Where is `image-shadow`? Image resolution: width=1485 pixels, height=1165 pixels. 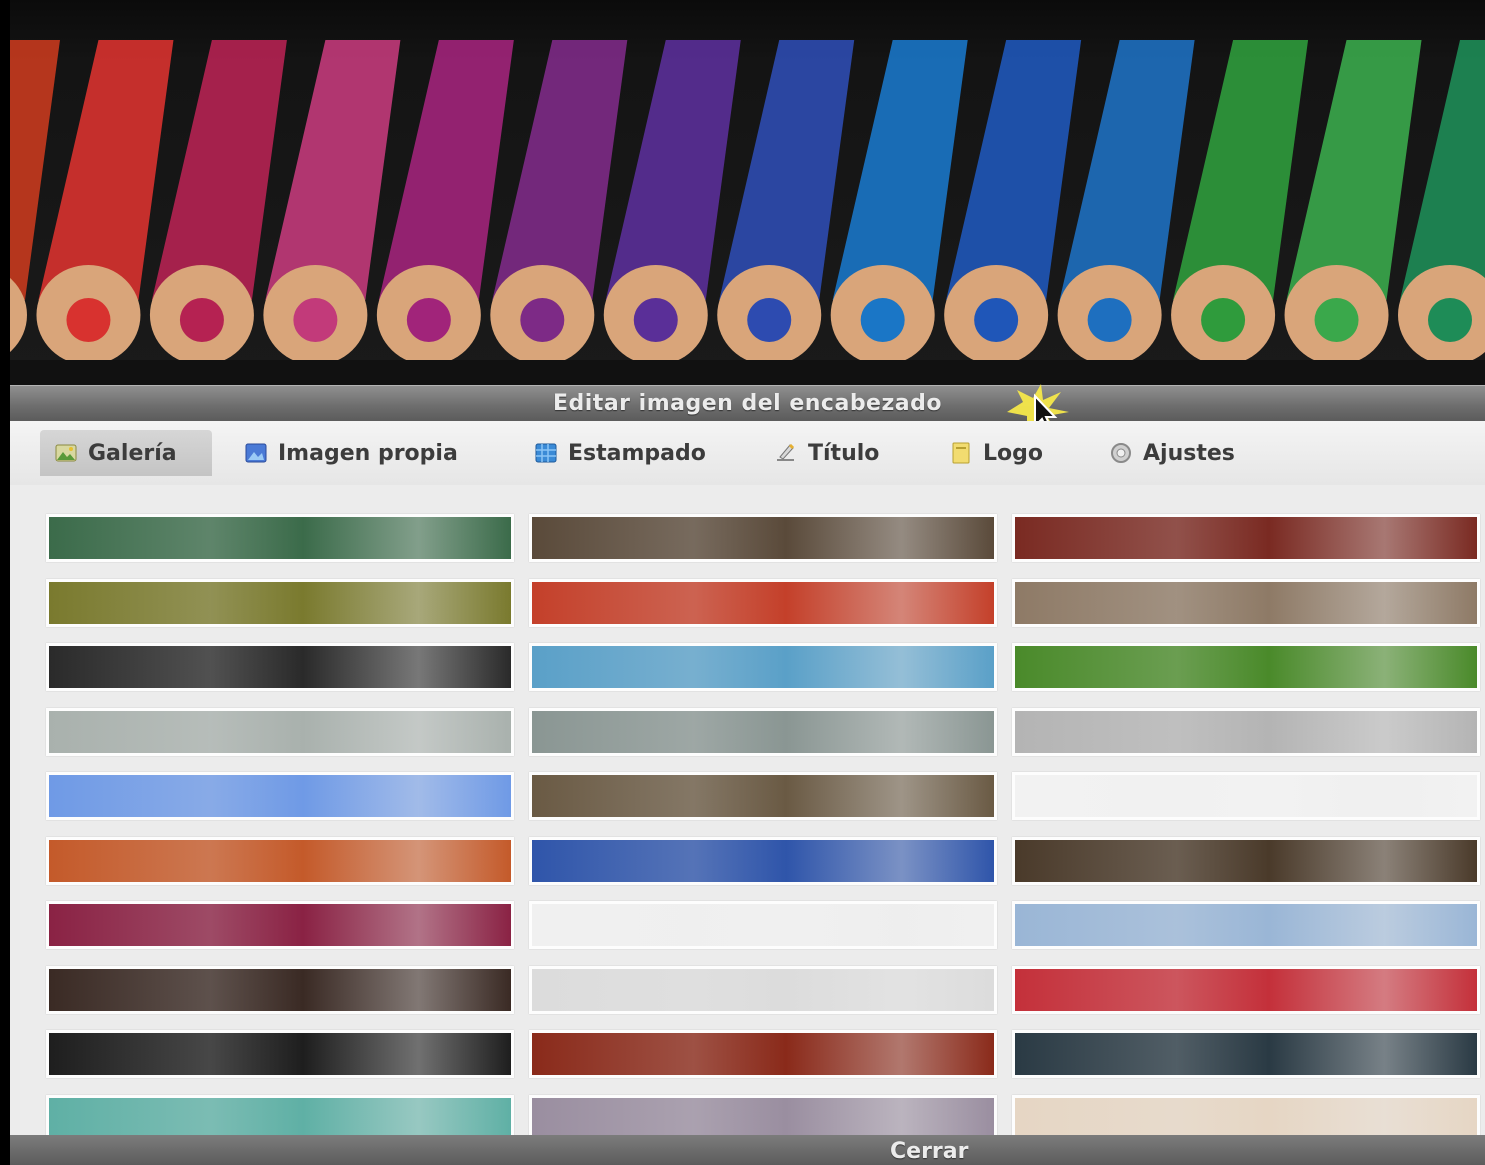
image-shadow is located at coordinates (747, 372).